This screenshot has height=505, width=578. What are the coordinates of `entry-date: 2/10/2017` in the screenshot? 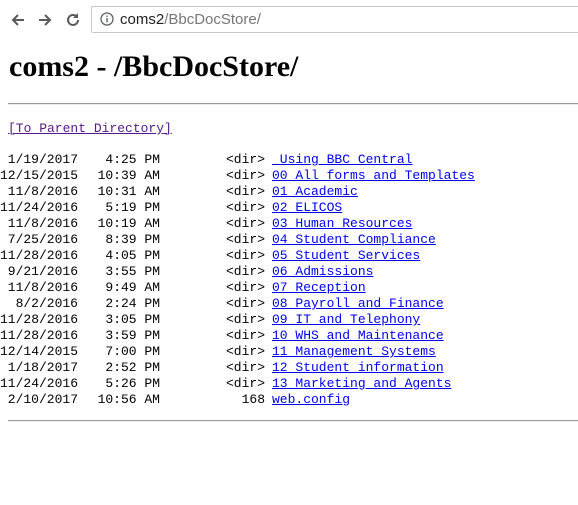 It's located at (42, 399).